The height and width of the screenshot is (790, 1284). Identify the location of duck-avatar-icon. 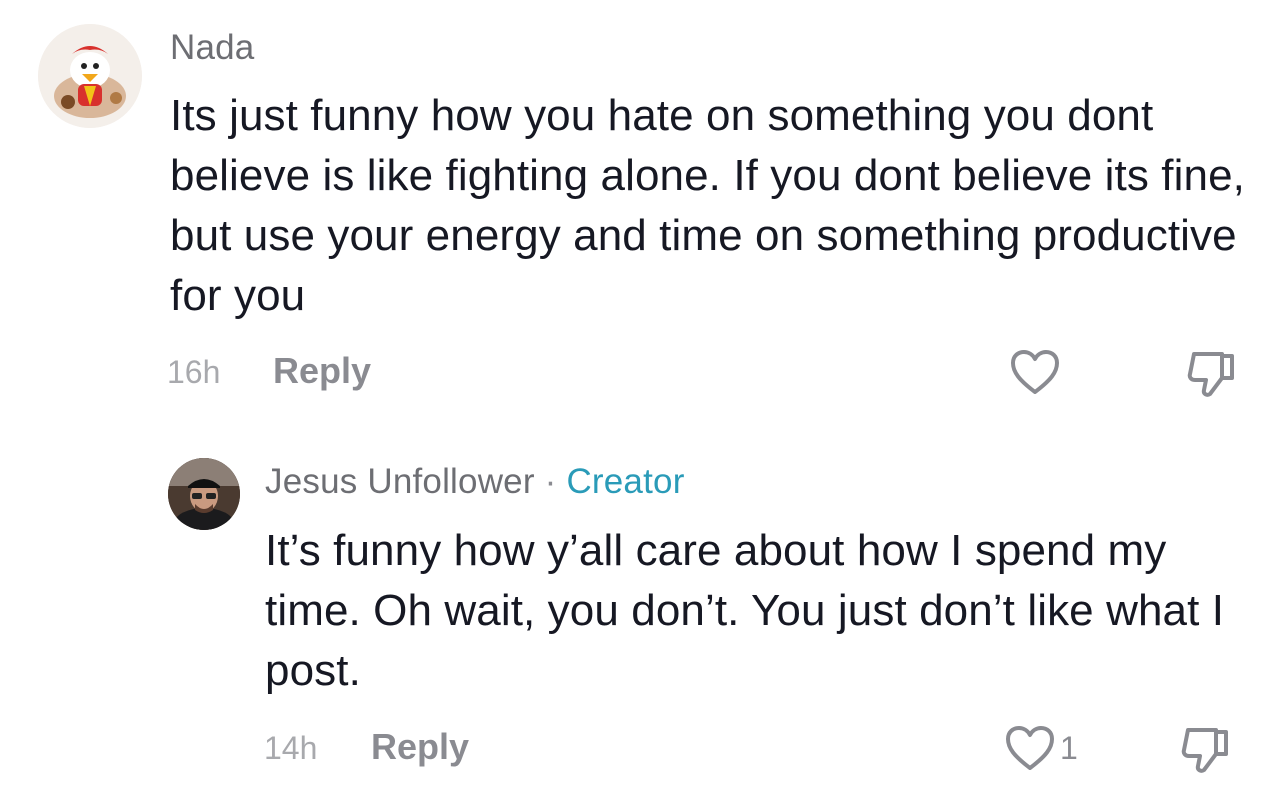
(90, 76).